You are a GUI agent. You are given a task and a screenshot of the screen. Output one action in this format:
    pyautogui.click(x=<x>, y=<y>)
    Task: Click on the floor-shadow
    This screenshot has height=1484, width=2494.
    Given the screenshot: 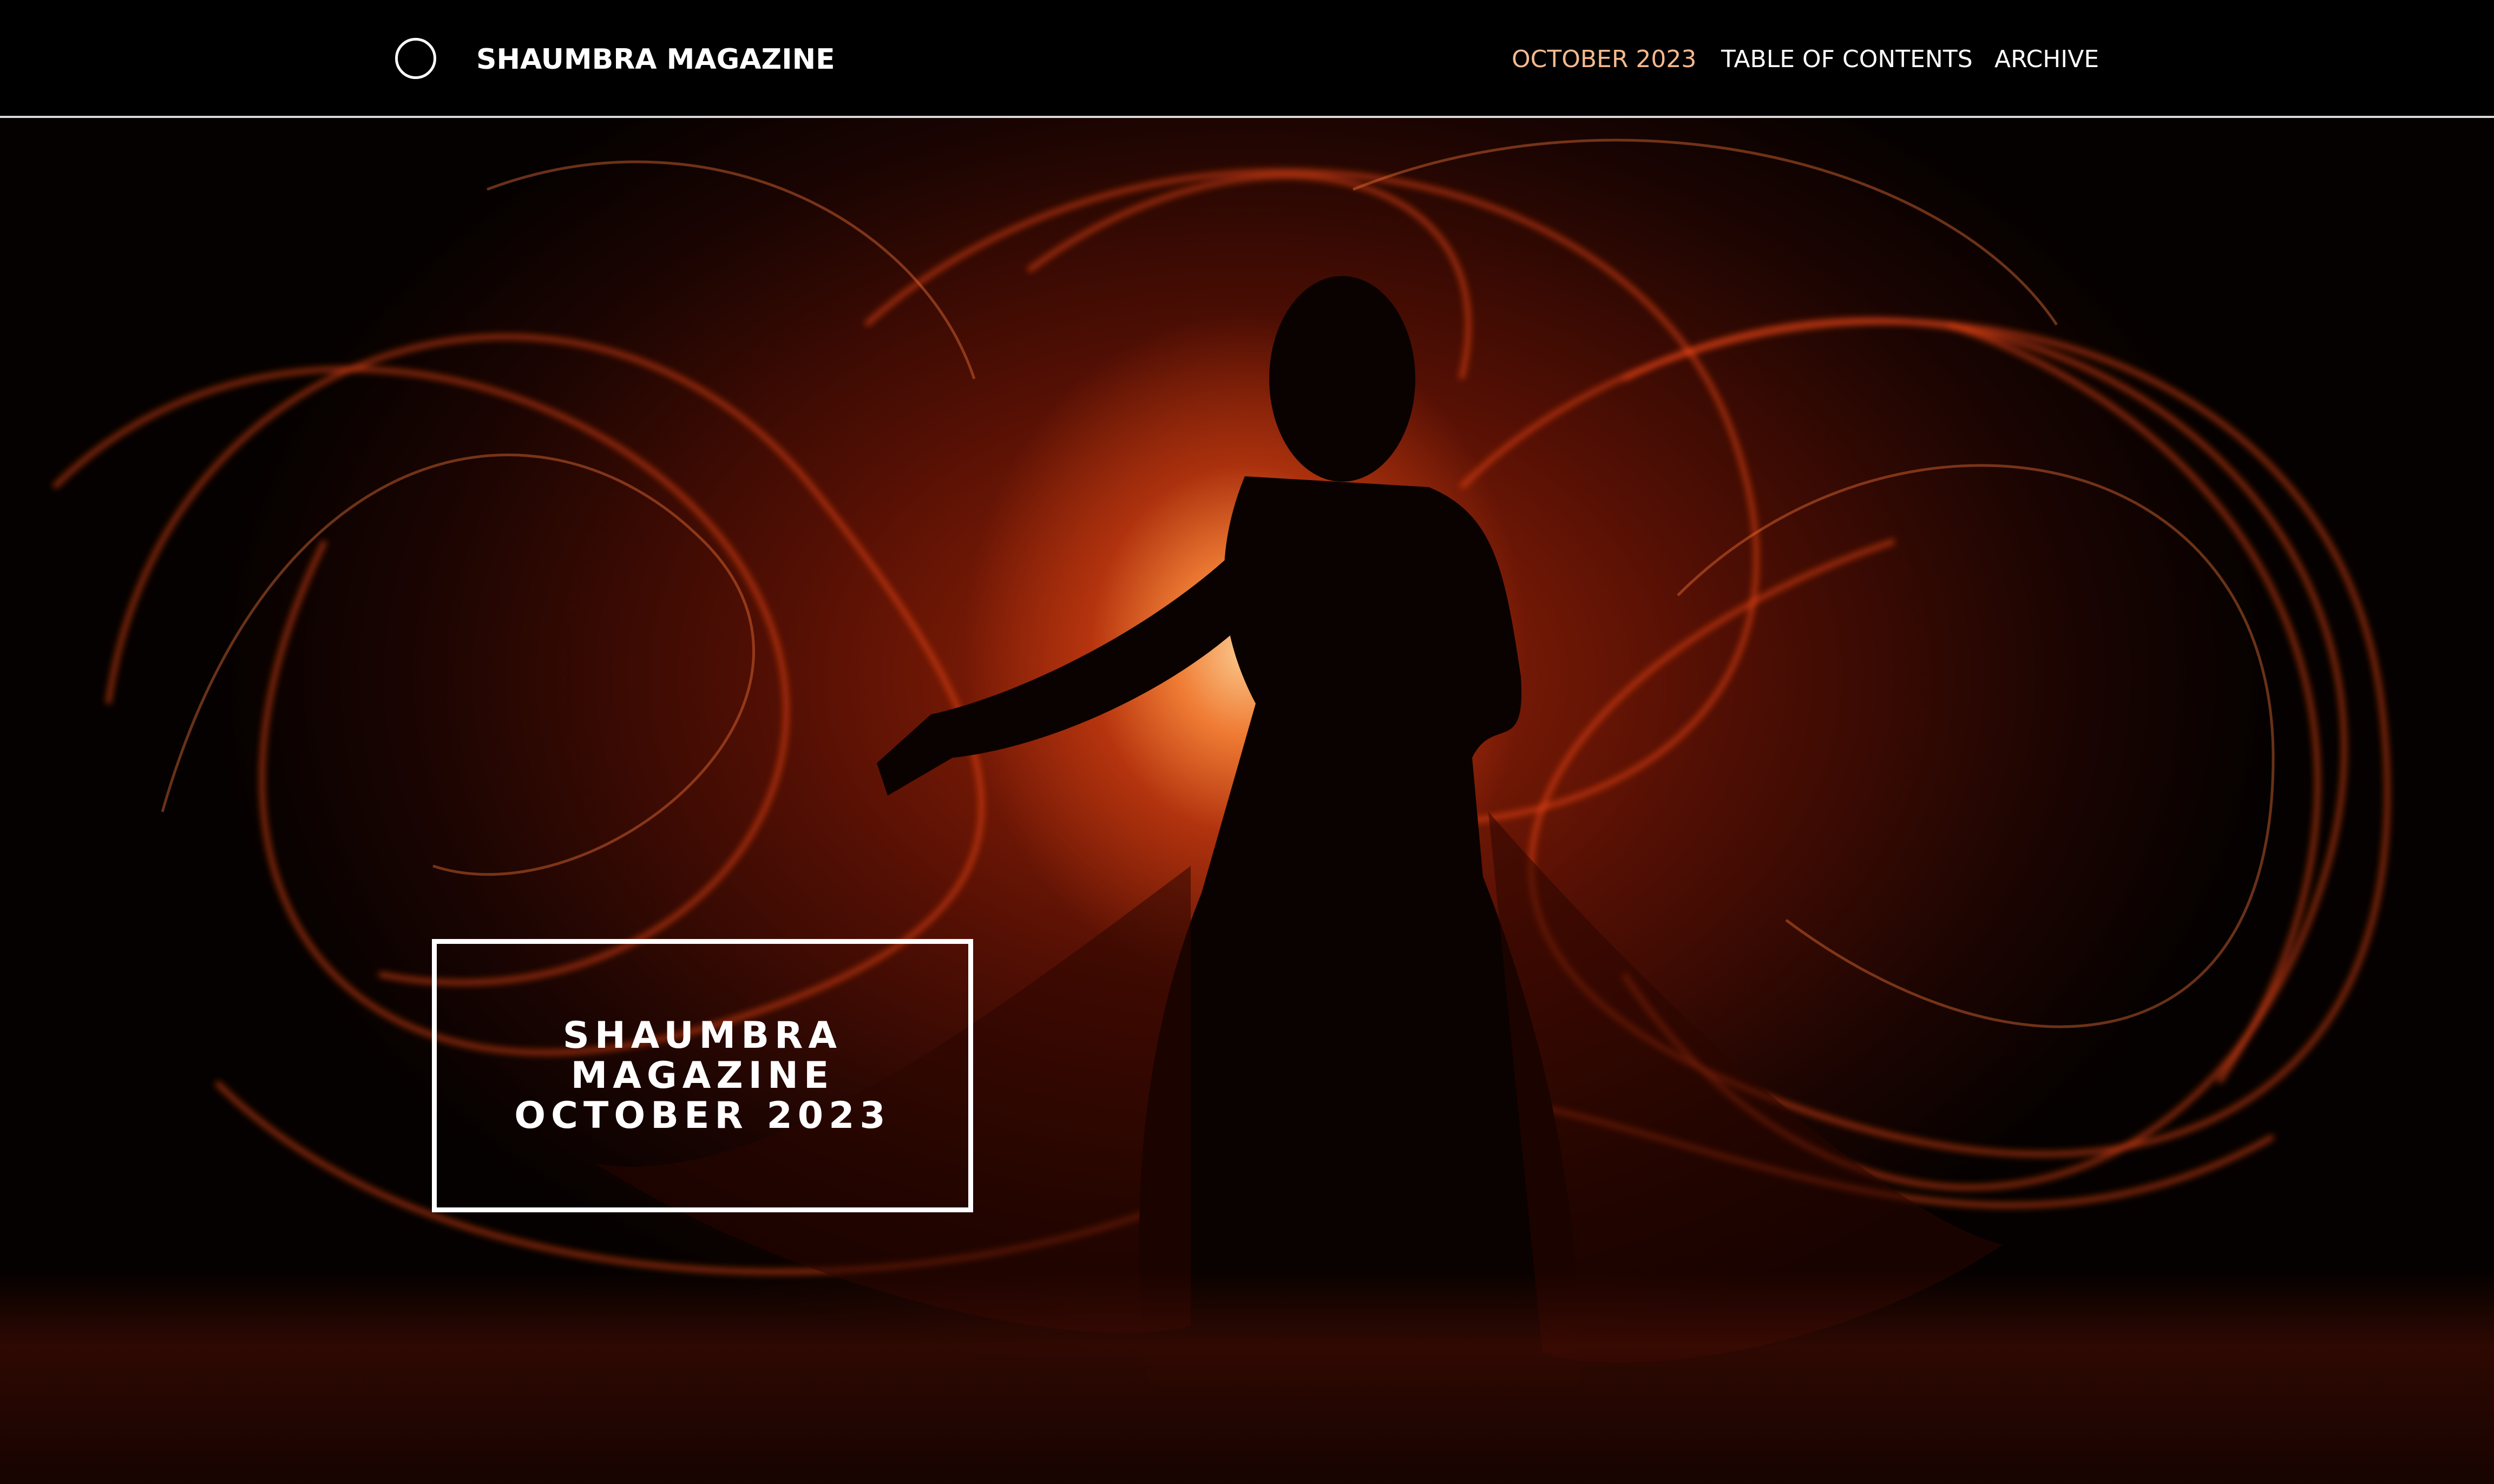 What is the action you would take?
    pyautogui.click(x=1247, y=1378)
    